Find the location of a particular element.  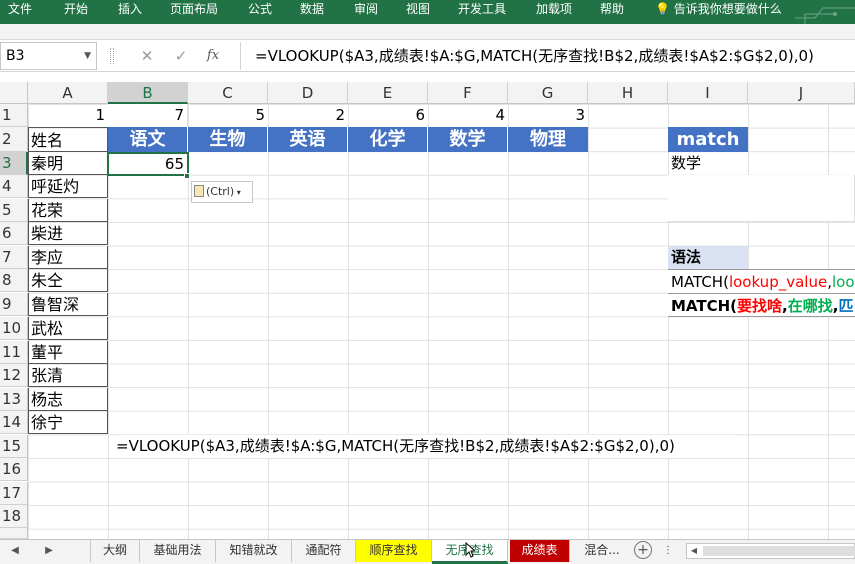

ribbon-tab-file: 文件 is located at coordinates (20, 12).